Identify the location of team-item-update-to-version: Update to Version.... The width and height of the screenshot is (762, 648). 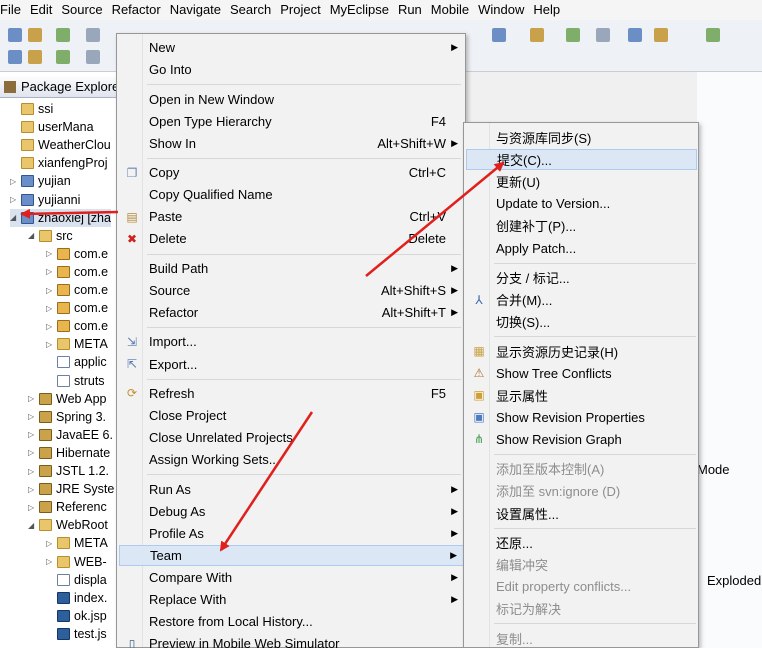
(581, 203).